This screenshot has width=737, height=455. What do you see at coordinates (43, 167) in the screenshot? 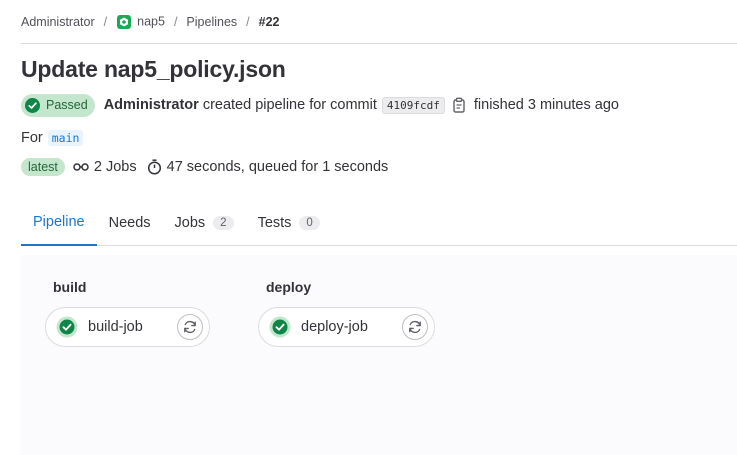
I see `latest-badge: latest` at bounding box center [43, 167].